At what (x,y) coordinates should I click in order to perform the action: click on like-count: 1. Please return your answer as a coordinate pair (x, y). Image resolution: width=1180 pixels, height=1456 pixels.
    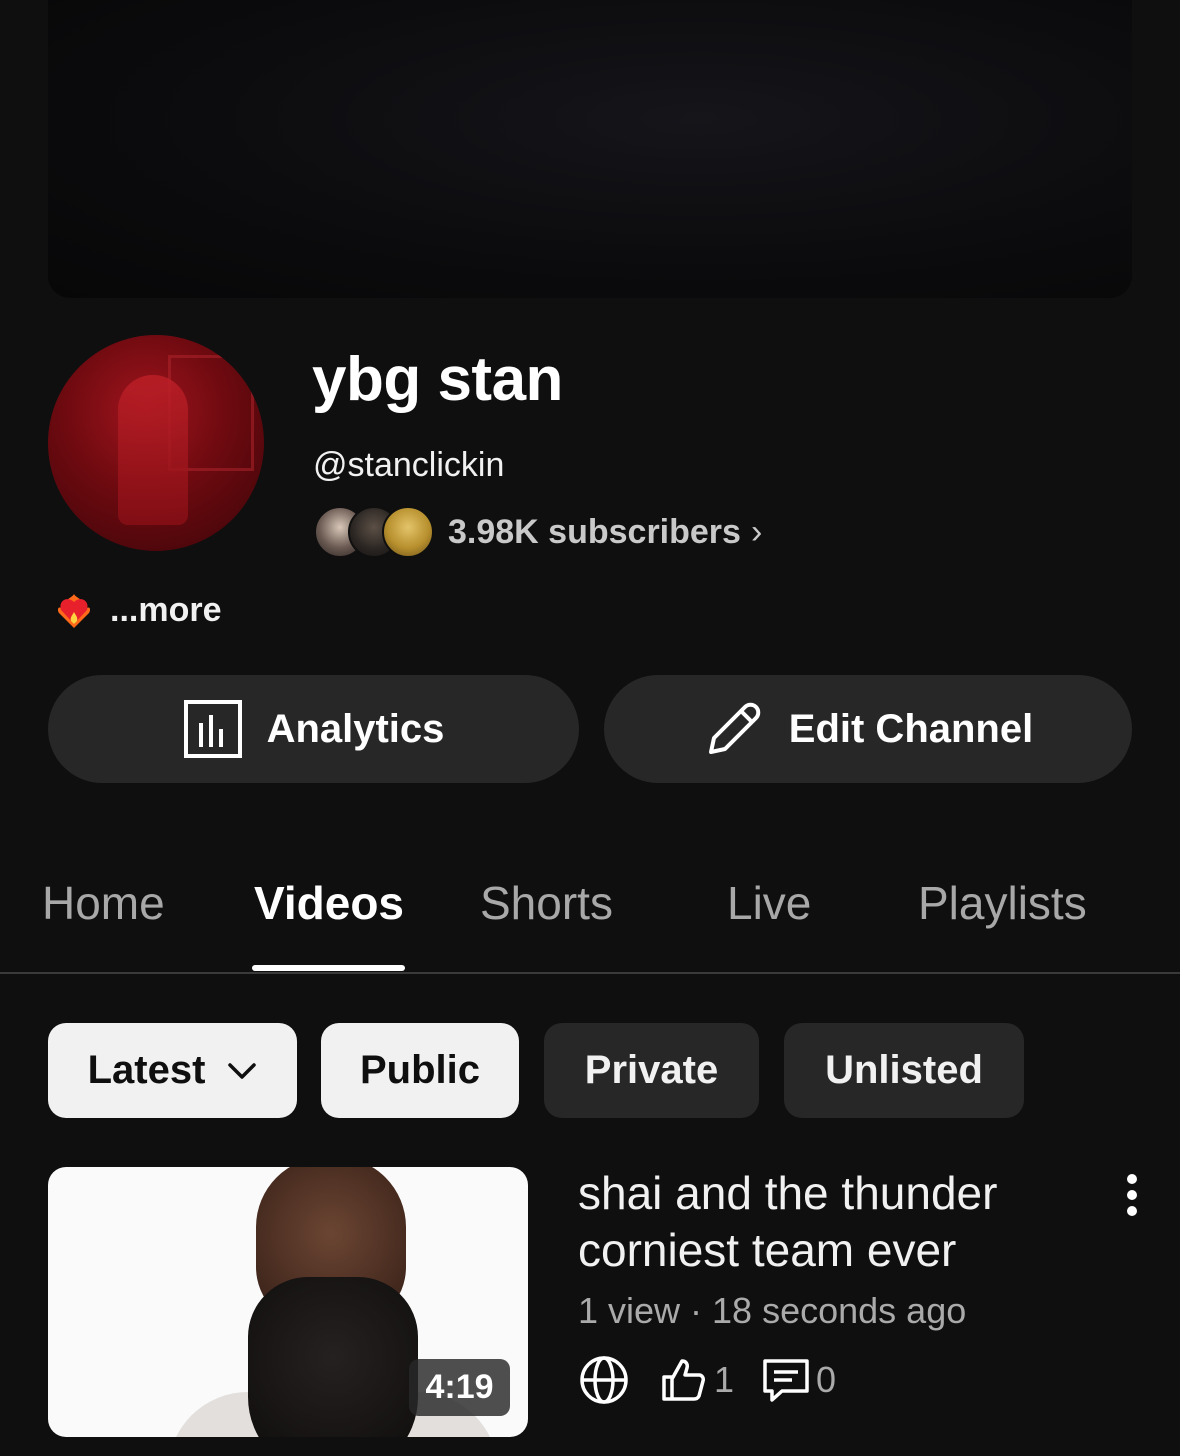
    Looking at the image, I should click on (724, 1379).